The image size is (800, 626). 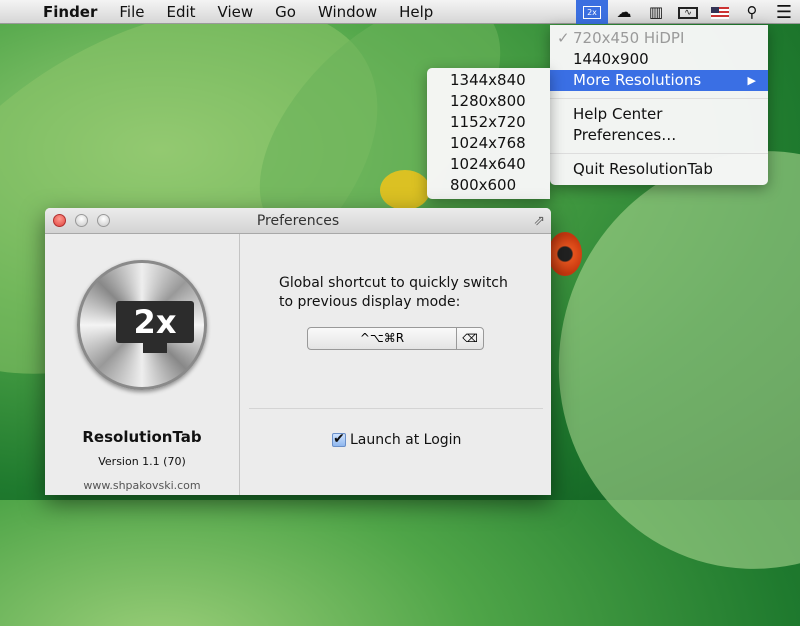 I want to click on menu-file: File, so click(x=131, y=12).